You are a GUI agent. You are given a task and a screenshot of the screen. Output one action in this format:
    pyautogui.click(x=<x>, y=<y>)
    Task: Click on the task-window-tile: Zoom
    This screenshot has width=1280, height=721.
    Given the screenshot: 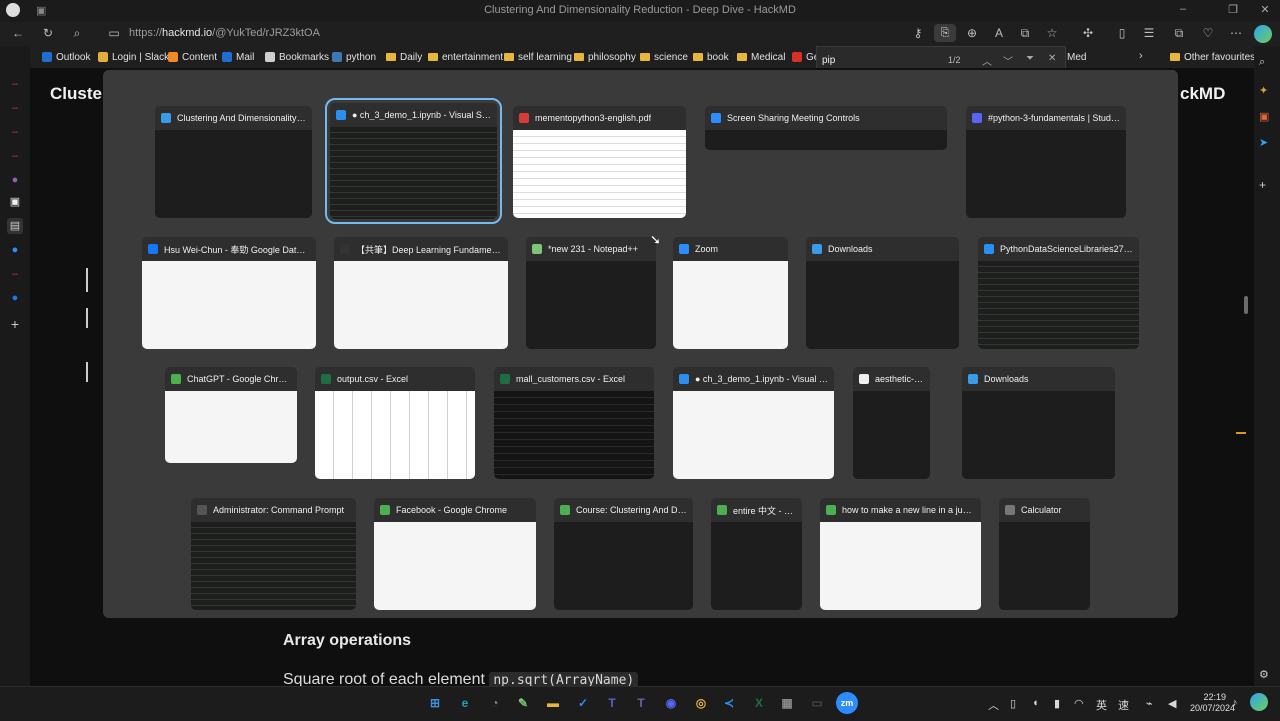 What is the action you would take?
    pyautogui.click(x=730, y=293)
    